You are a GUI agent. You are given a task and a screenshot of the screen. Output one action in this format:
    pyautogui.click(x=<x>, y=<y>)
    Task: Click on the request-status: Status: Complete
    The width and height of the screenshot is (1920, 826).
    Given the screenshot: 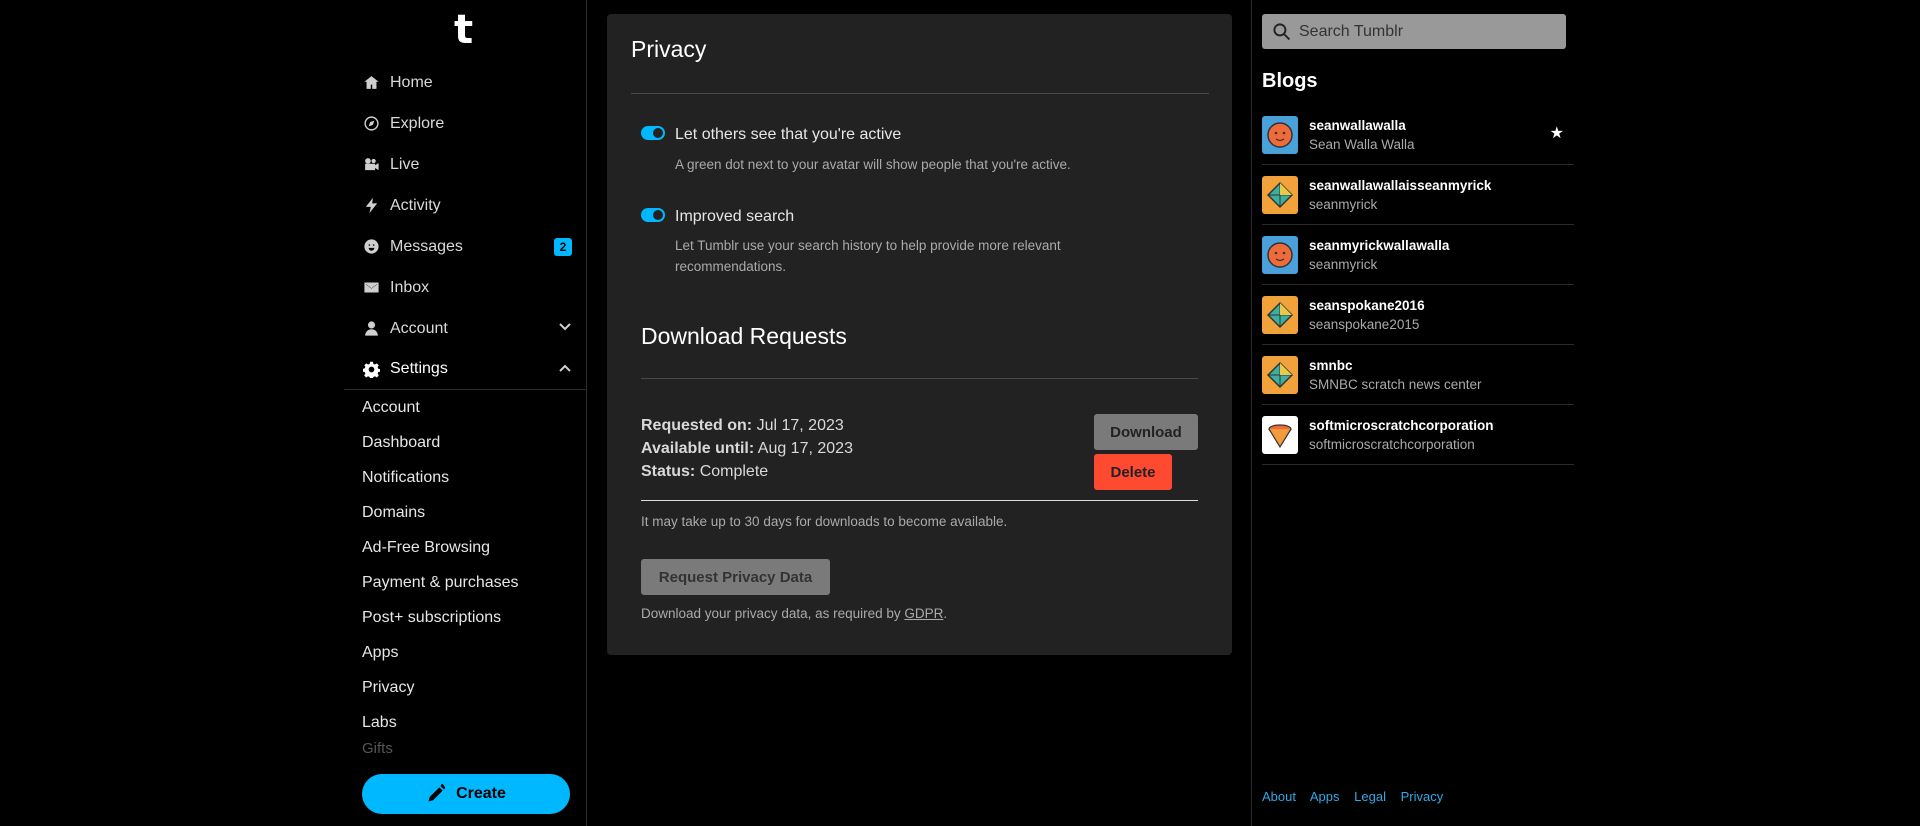 What is the action you would take?
    pyautogui.click(x=704, y=472)
    